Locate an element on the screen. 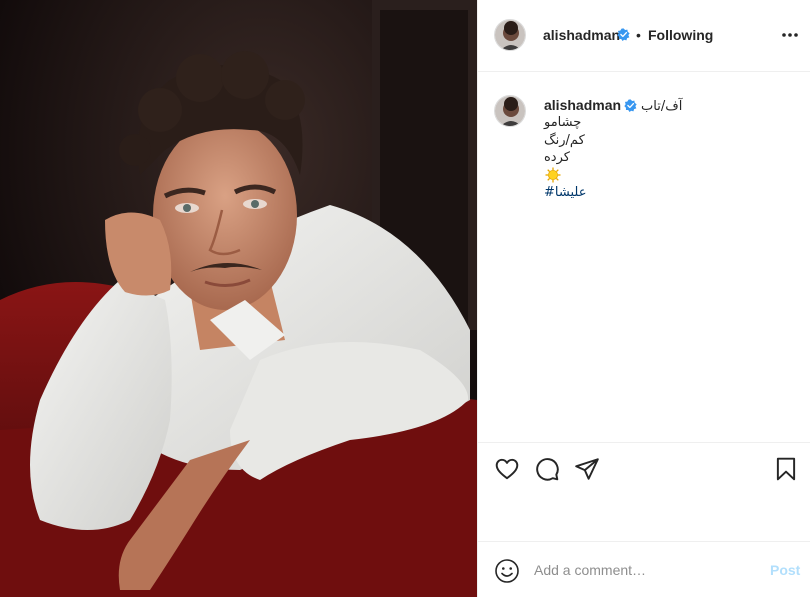  caption-text: چشامو کم/رنگ کرده is located at coordinates (564, 140).